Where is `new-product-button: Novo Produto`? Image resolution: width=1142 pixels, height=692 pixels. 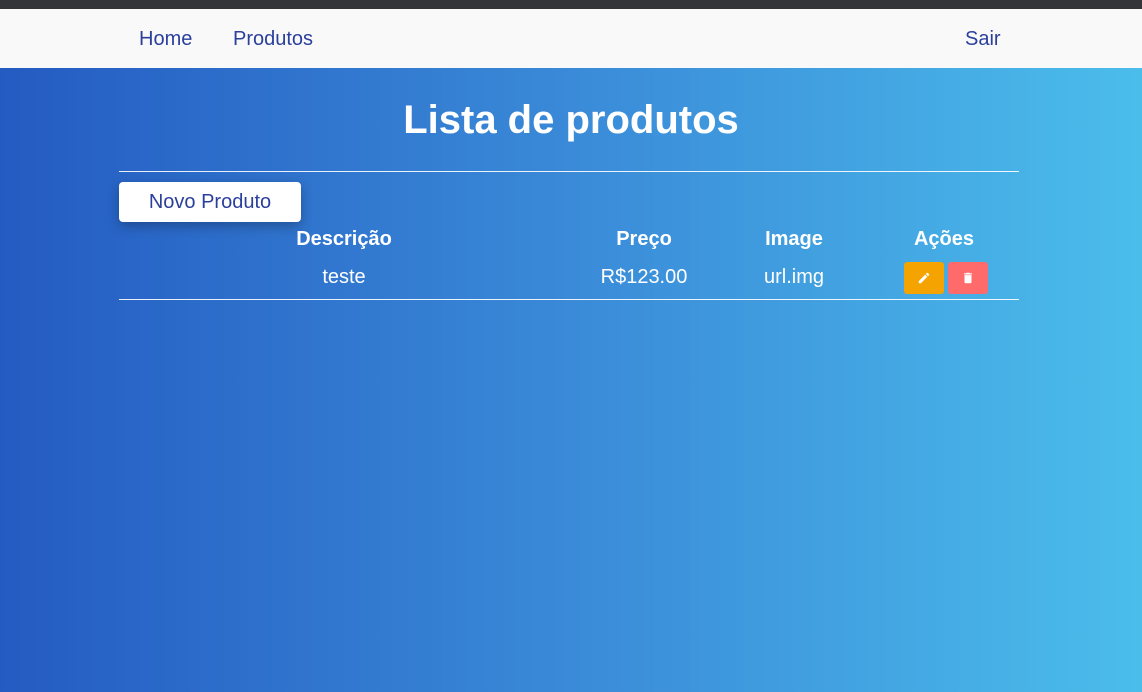 new-product-button: Novo Produto is located at coordinates (210, 202).